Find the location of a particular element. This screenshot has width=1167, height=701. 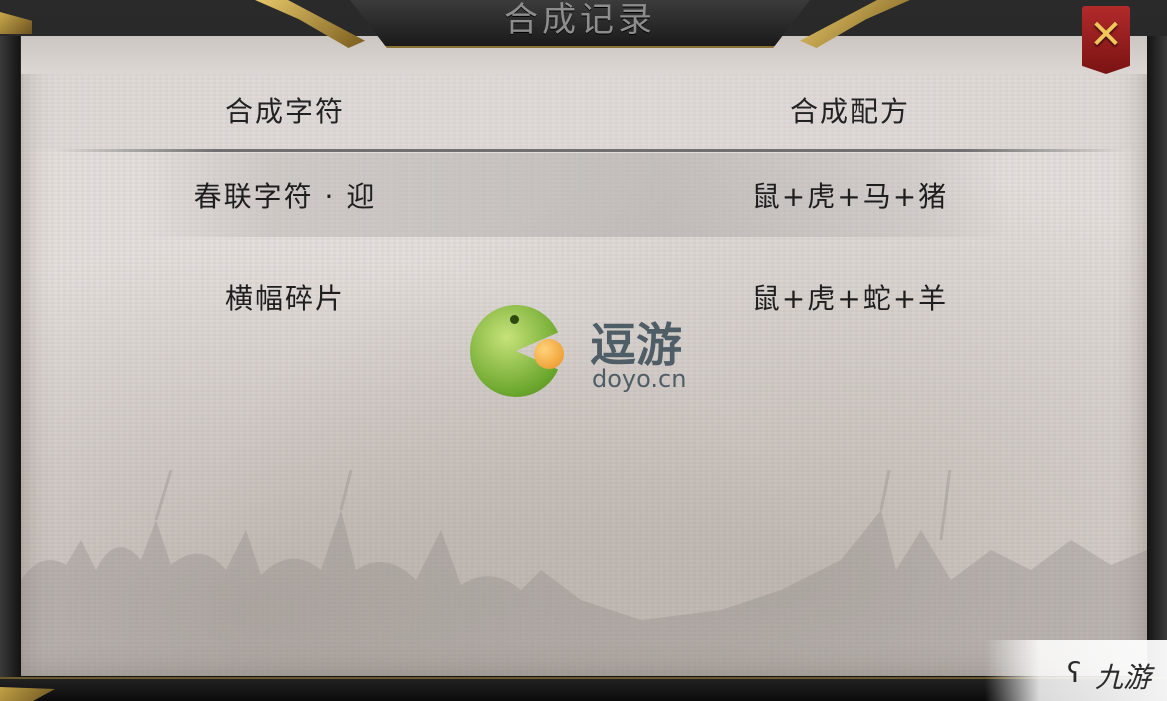

swirl-icon: ʕ is located at coordinates (1074, 672).